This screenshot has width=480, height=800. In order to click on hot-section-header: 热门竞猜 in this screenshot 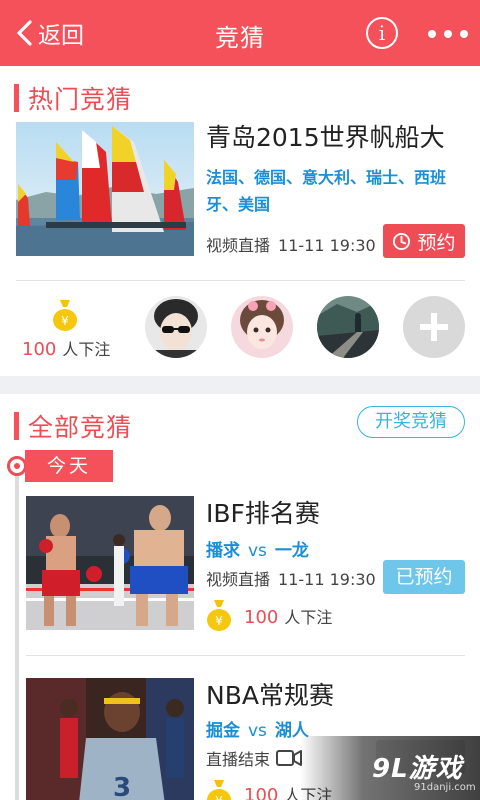, I will do `click(73, 98)`.